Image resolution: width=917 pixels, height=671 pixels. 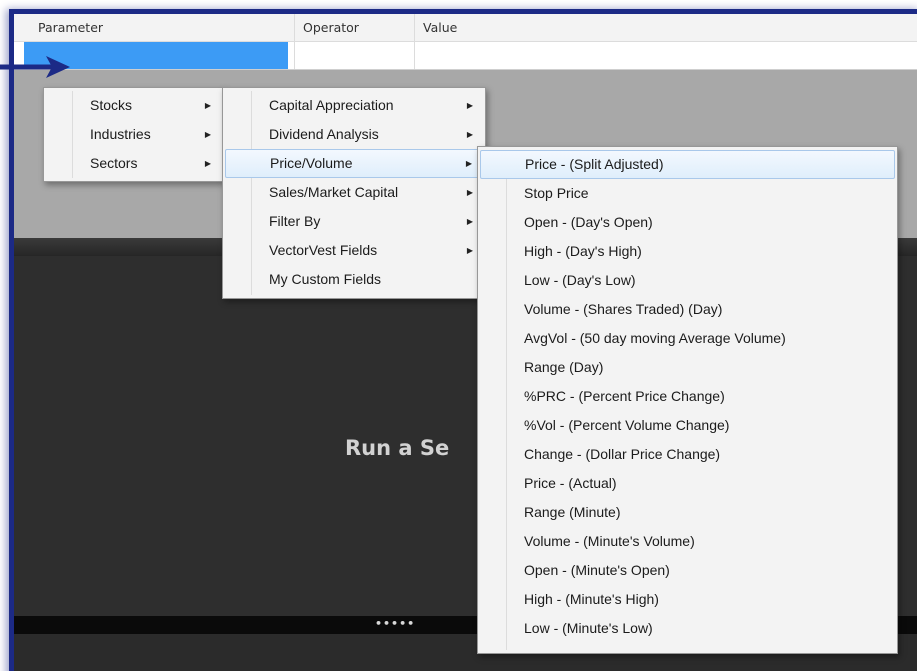 I want to click on grid-header: Parameter Operator Value, so click(x=465, y=28).